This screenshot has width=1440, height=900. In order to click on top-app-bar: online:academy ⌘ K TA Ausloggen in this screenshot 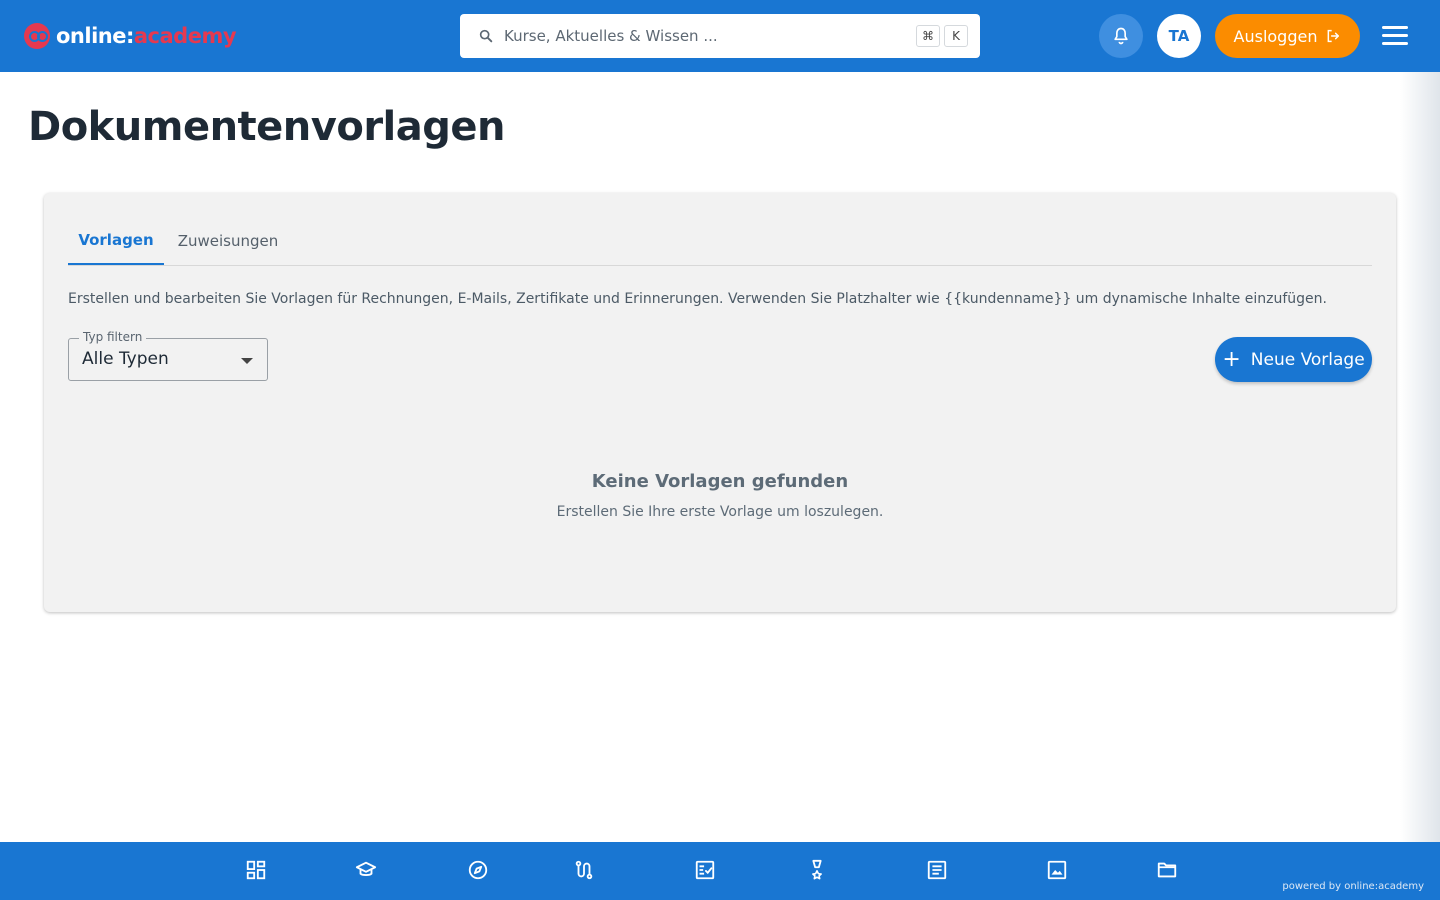, I will do `click(720, 36)`.